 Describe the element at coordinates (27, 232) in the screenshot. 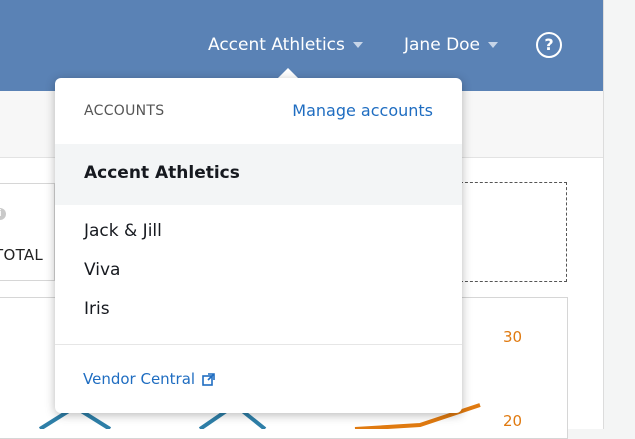

I see `metric-card: i TOTAL` at that location.